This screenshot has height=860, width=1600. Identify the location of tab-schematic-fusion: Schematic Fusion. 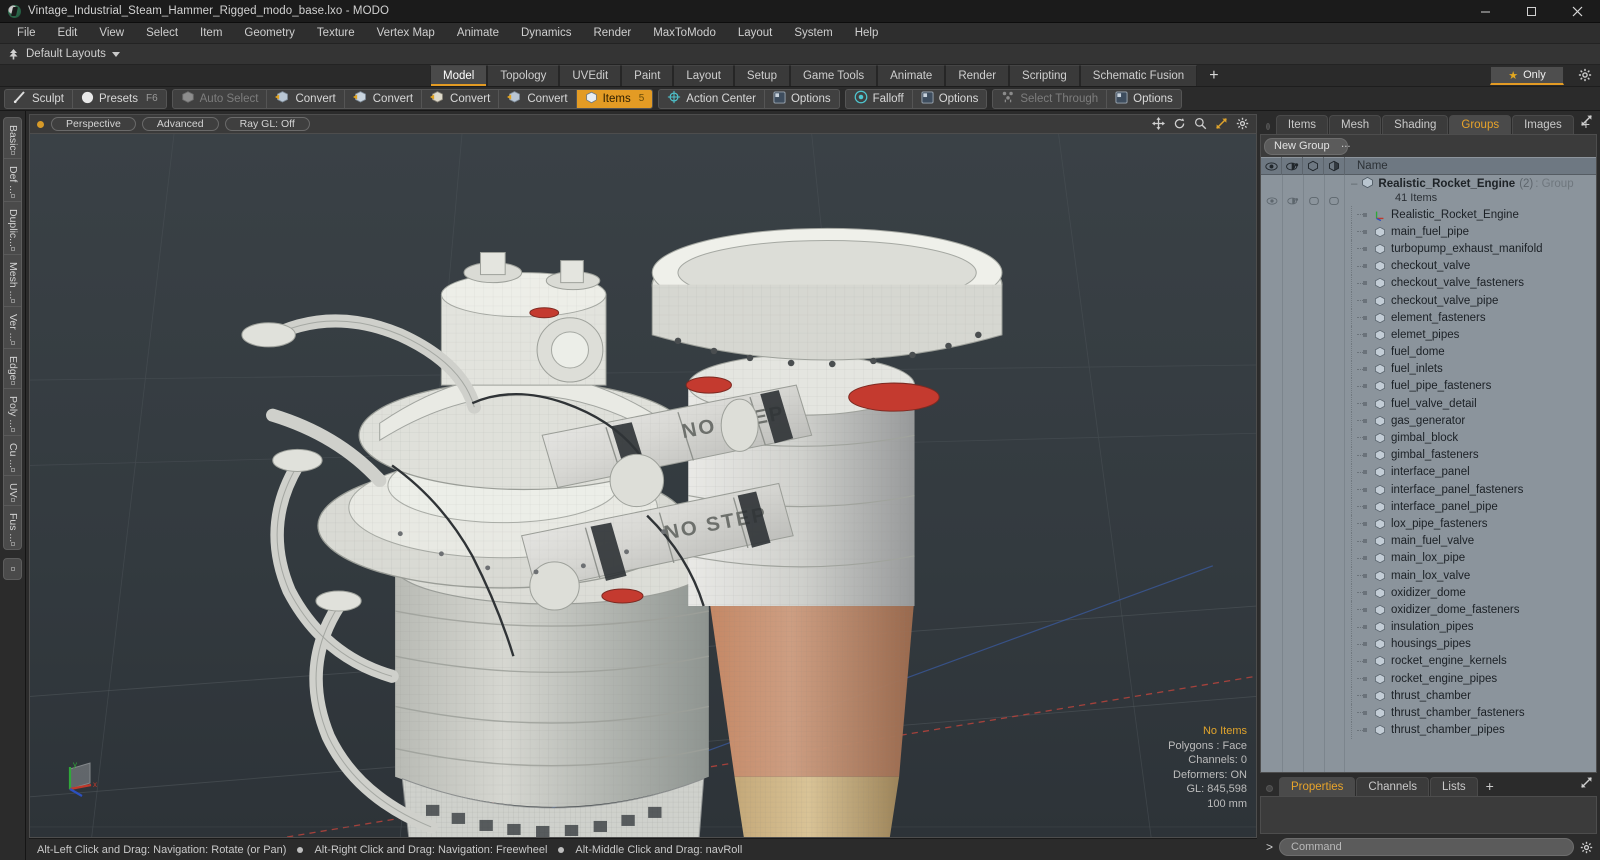
(1138, 75).